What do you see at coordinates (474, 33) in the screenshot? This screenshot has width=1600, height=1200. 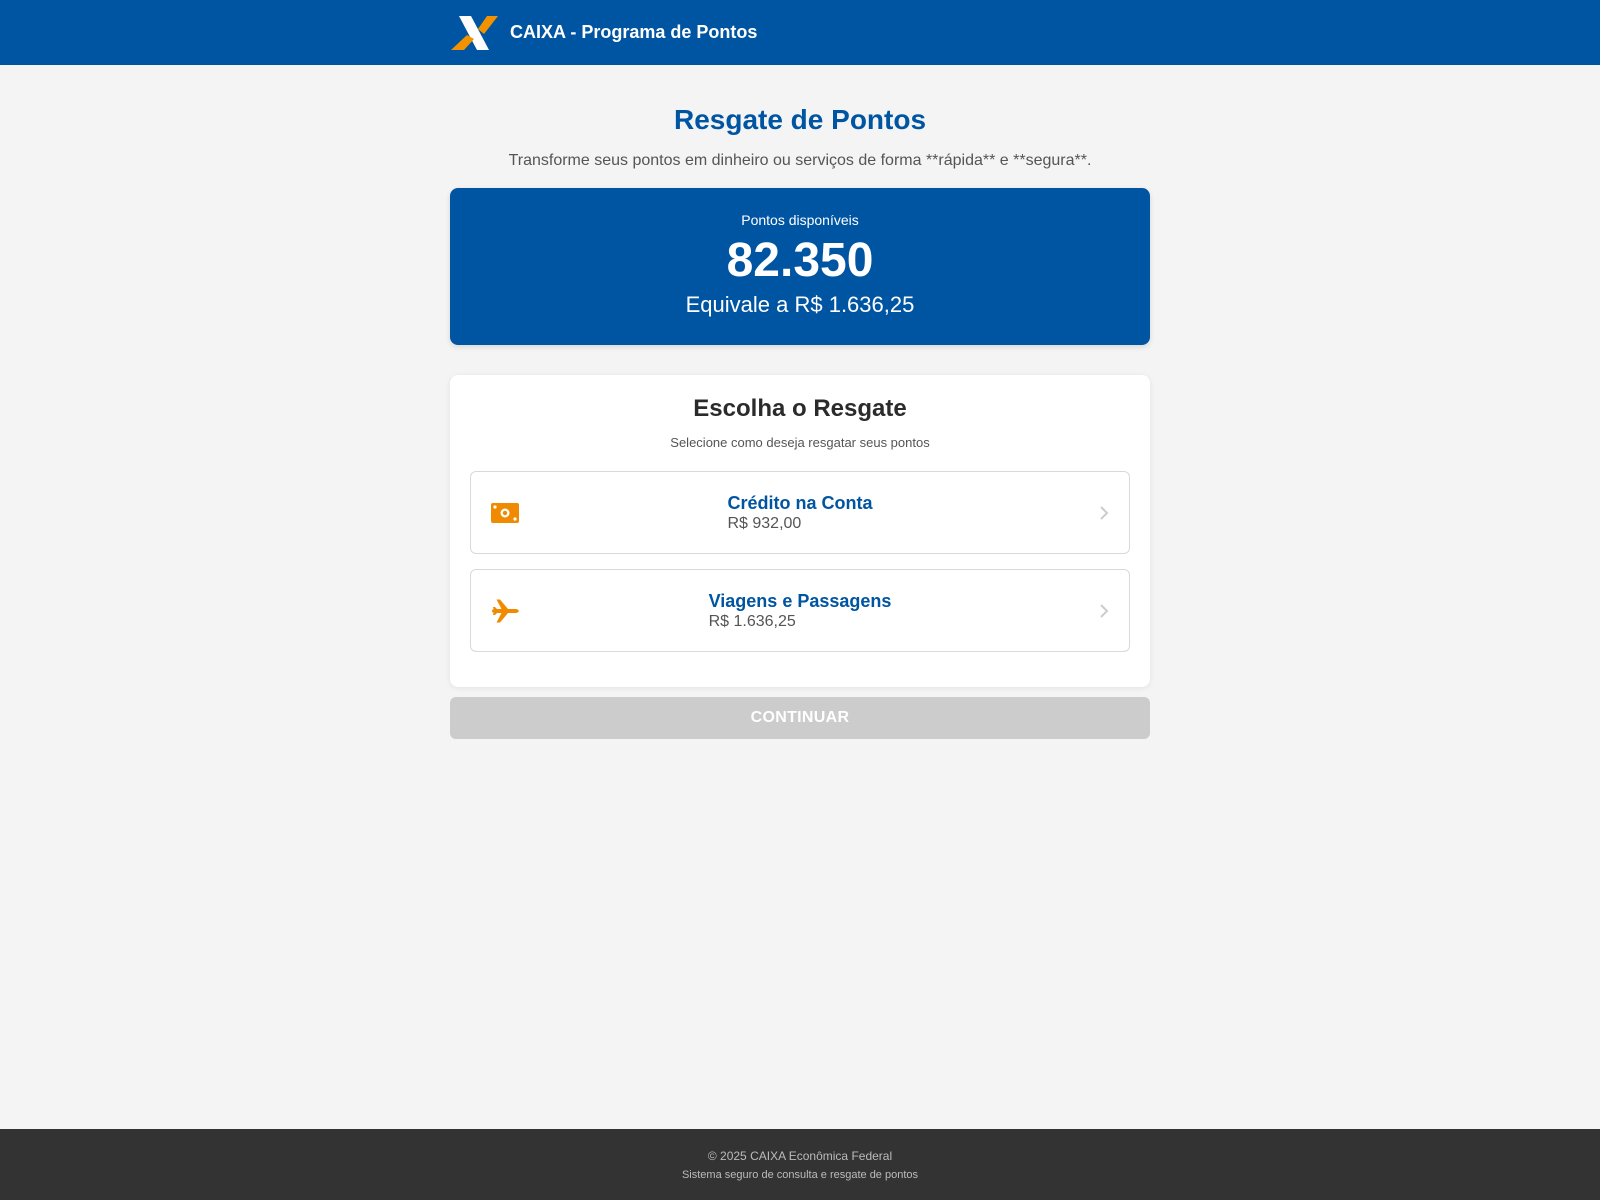 I see `caixa-logo-icon` at bounding box center [474, 33].